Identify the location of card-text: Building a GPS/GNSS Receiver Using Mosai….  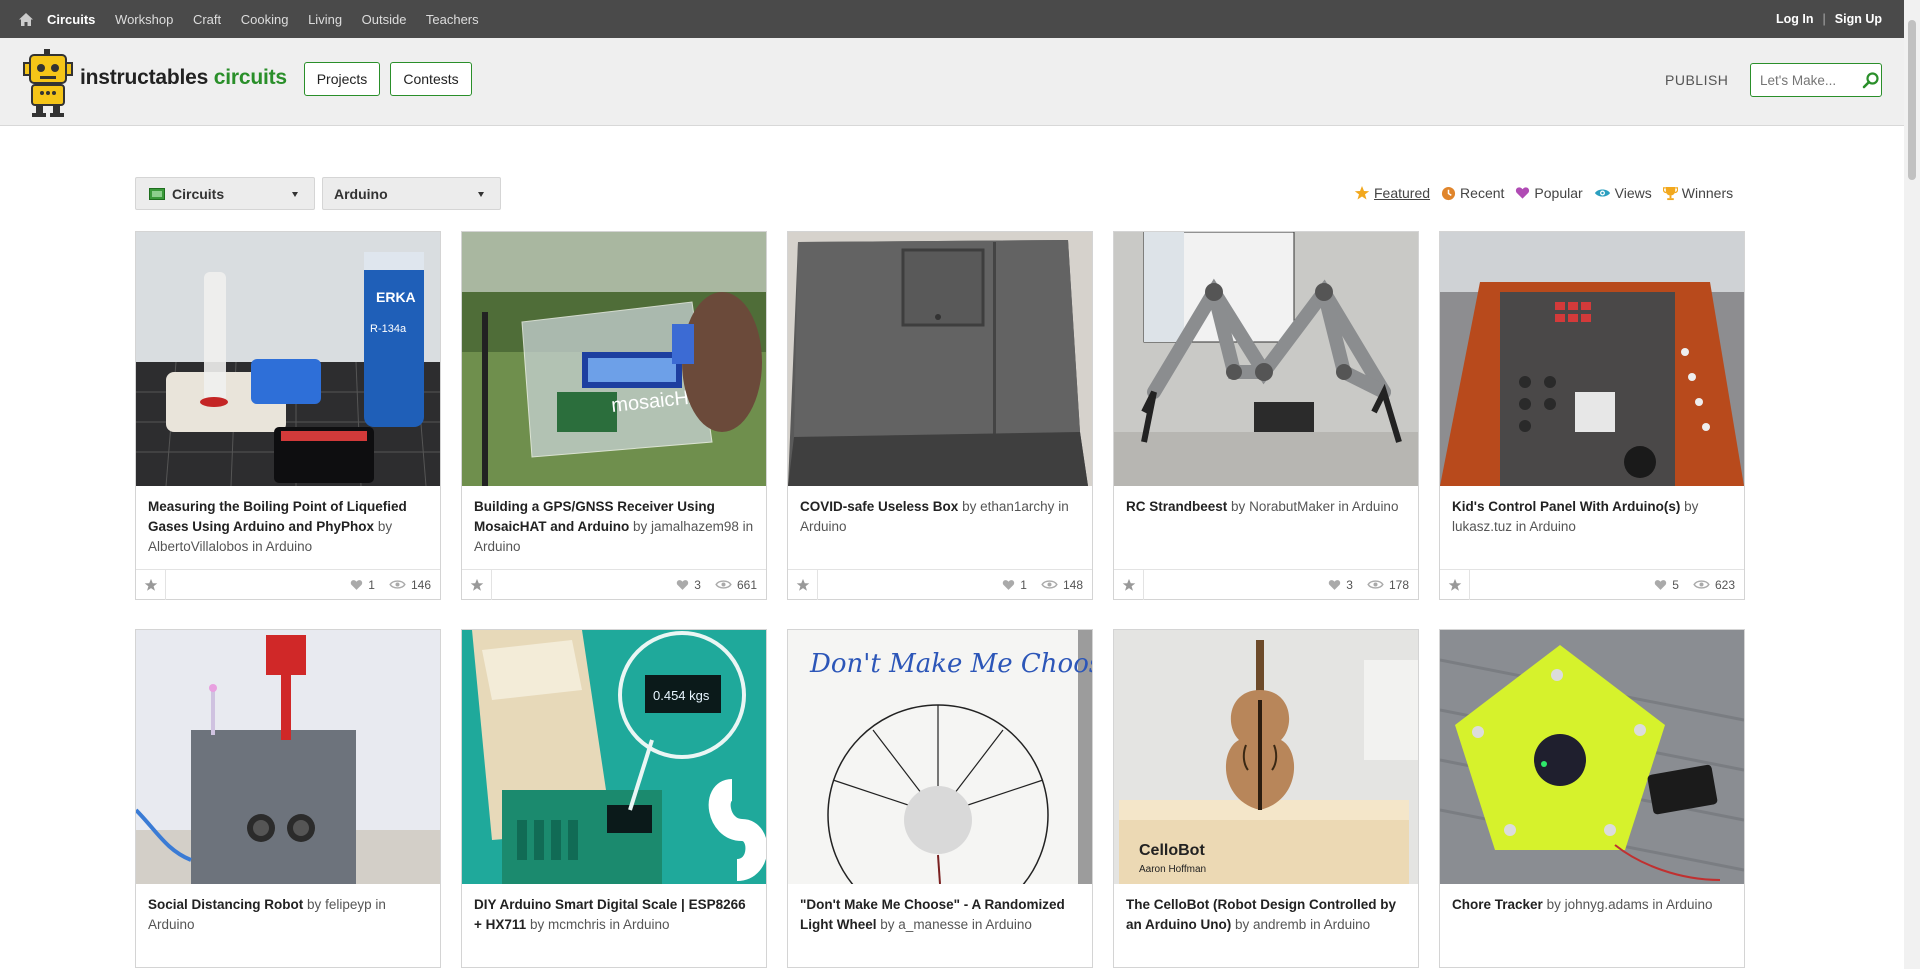
(614, 526).